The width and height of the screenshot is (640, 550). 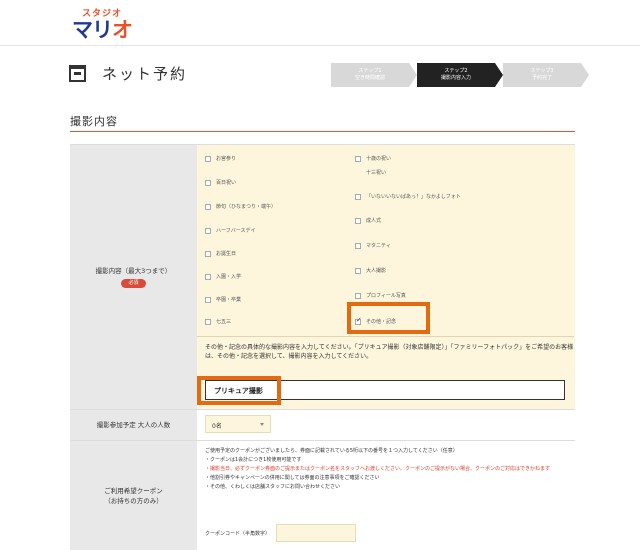 I want to click on page-title: ネット予約, so click(x=145, y=73).